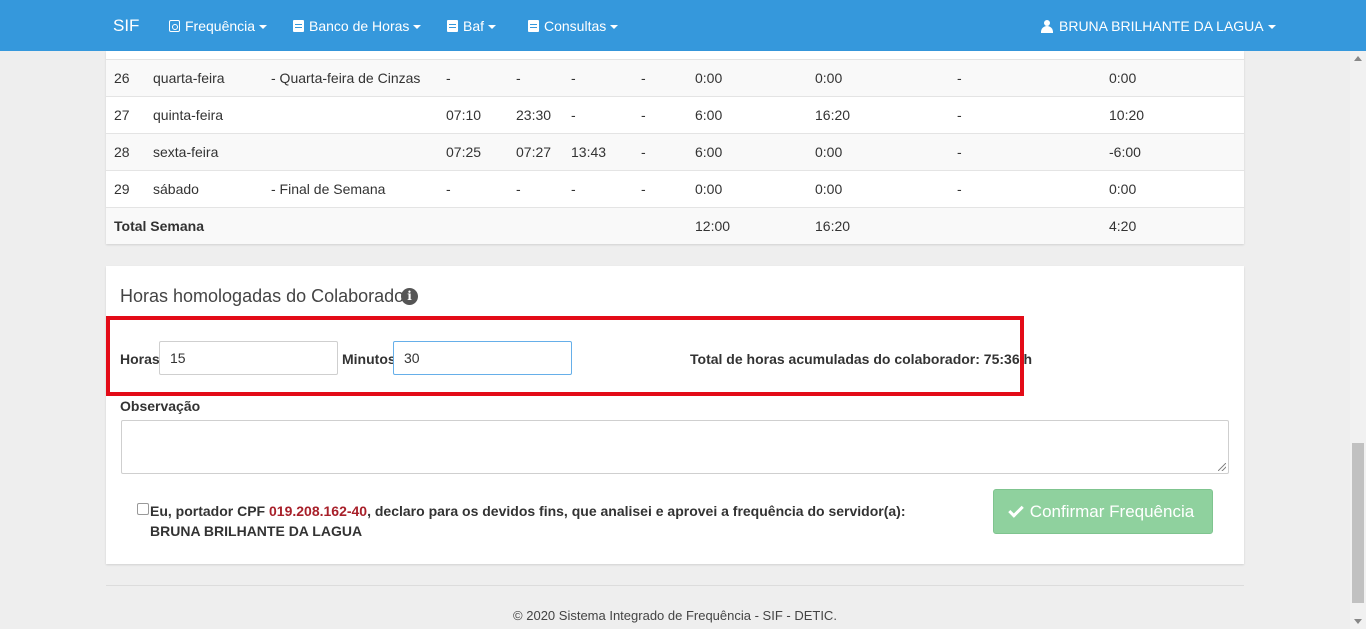  What do you see at coordinates (1125, 152) in the screenshot?
I see `cell-saldo: -6:00` at bounding box center [1125, 152].